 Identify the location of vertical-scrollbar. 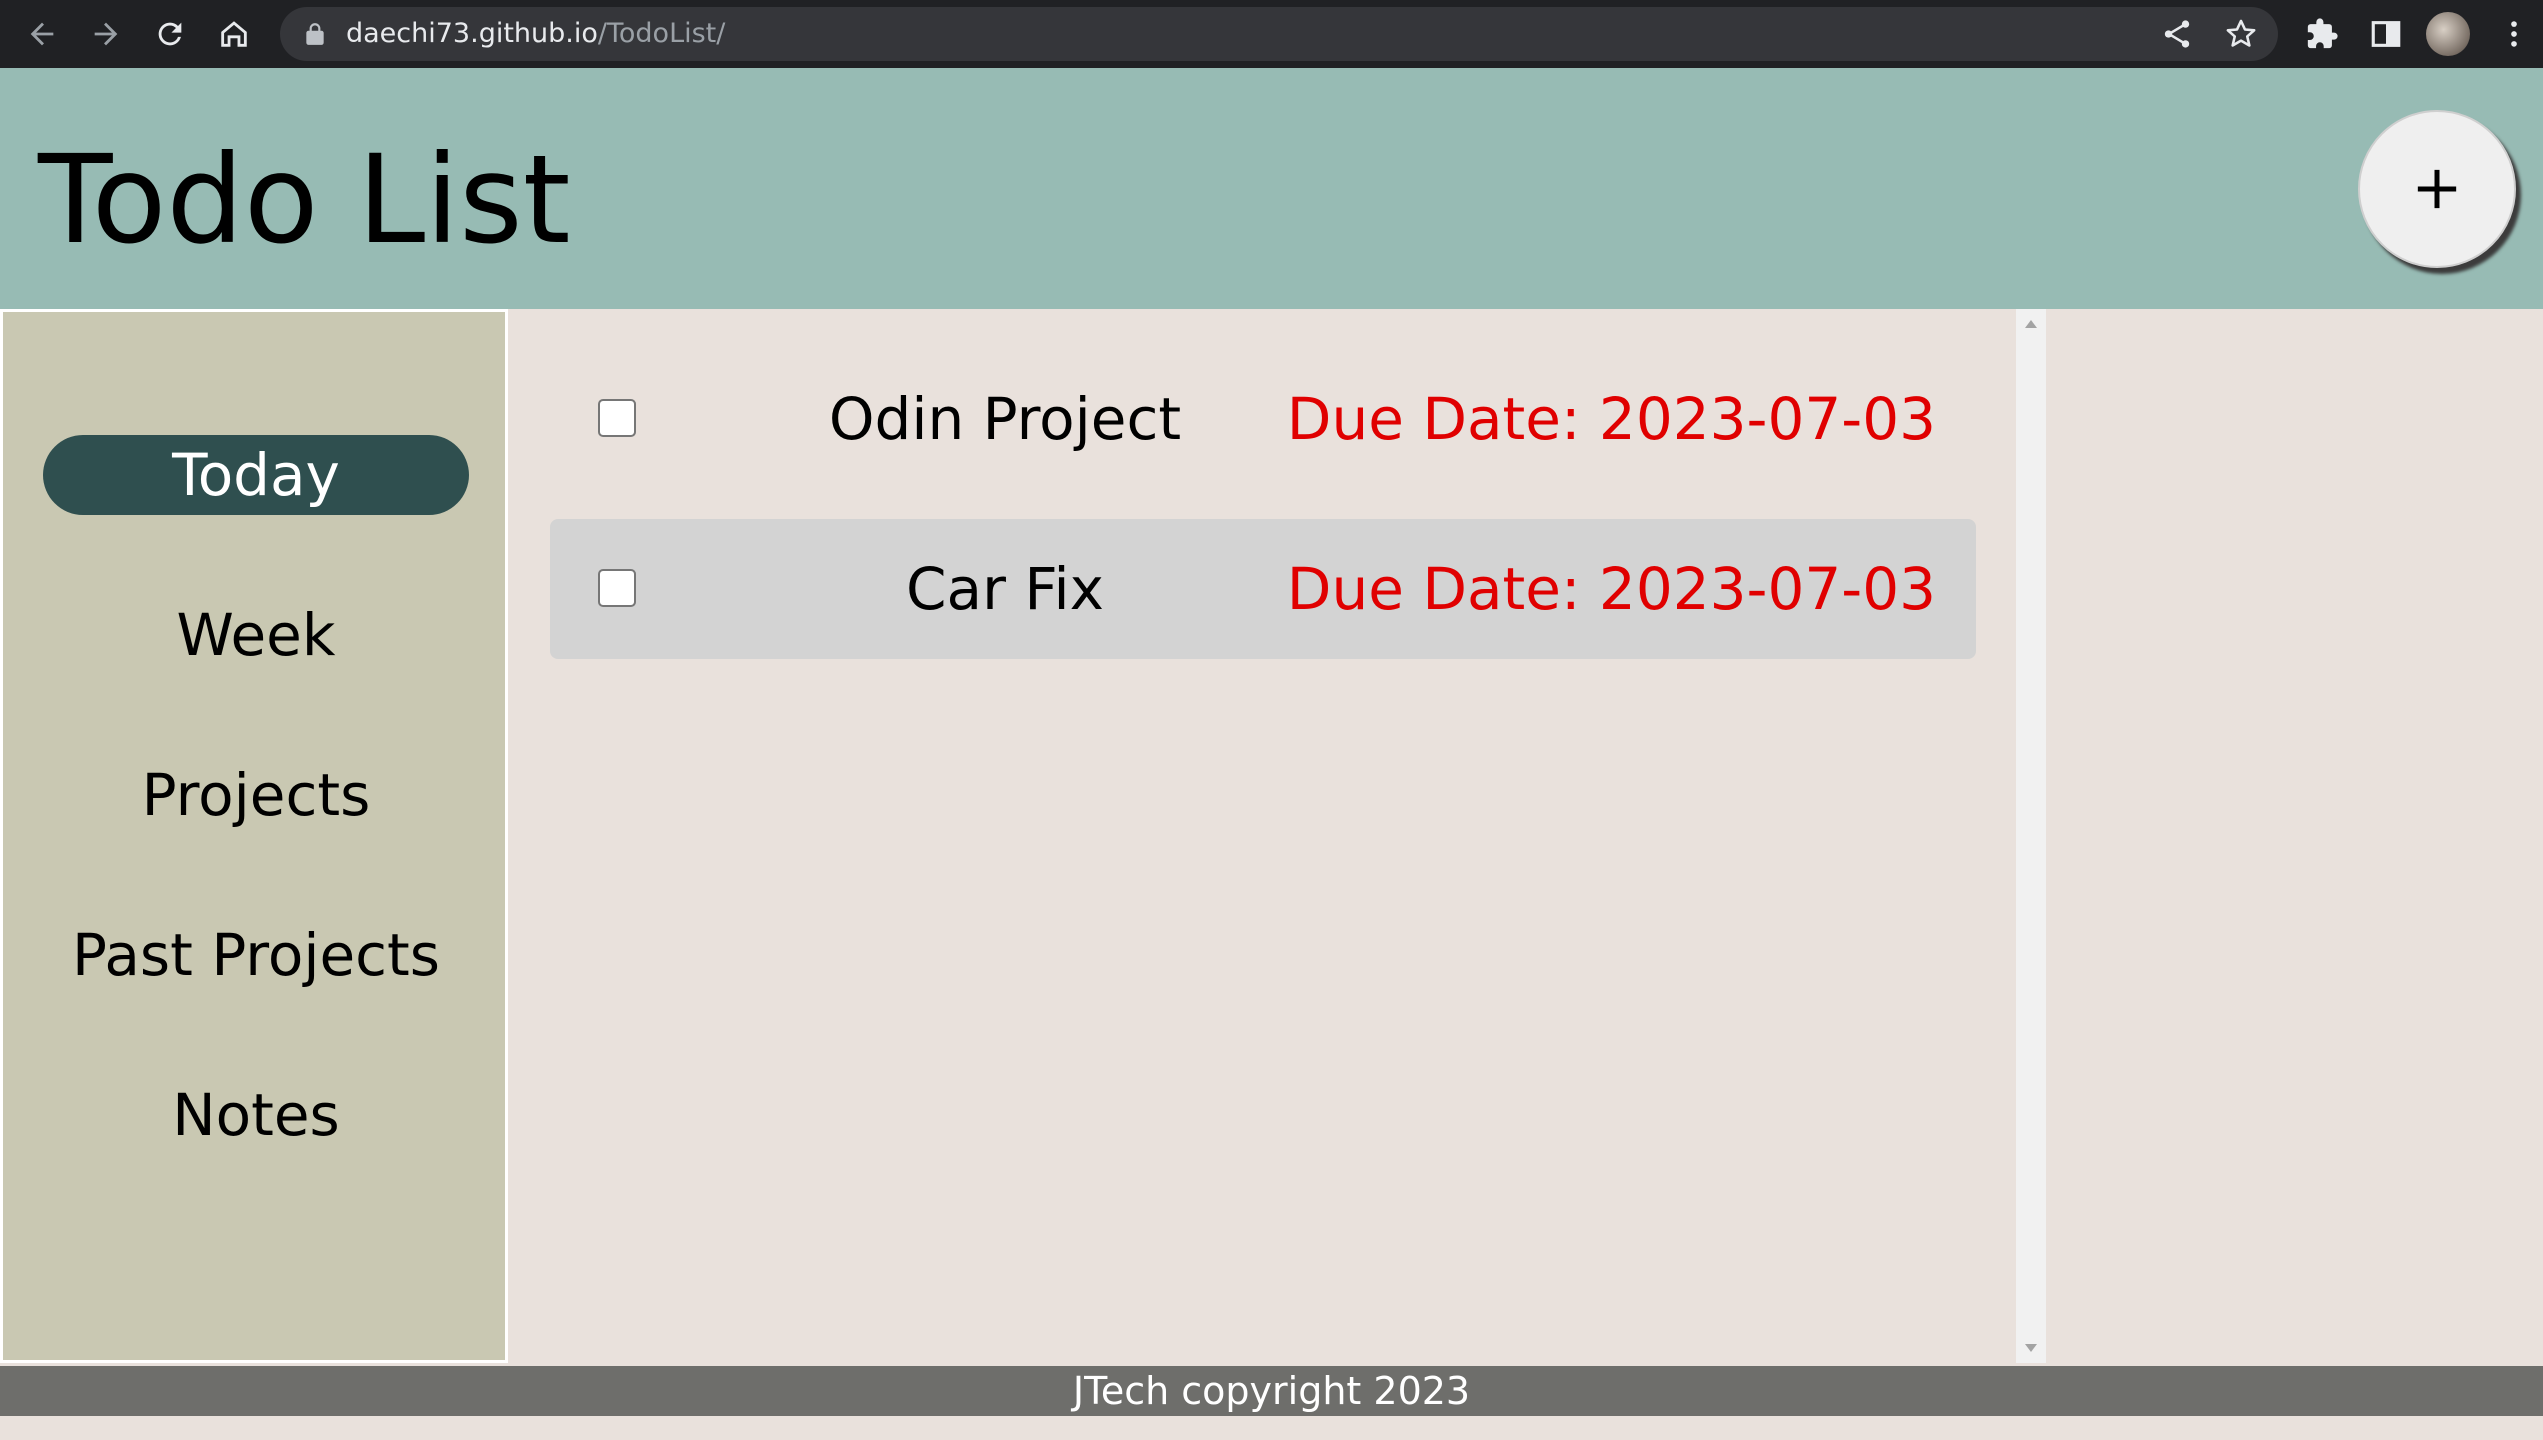
(2031, 836).